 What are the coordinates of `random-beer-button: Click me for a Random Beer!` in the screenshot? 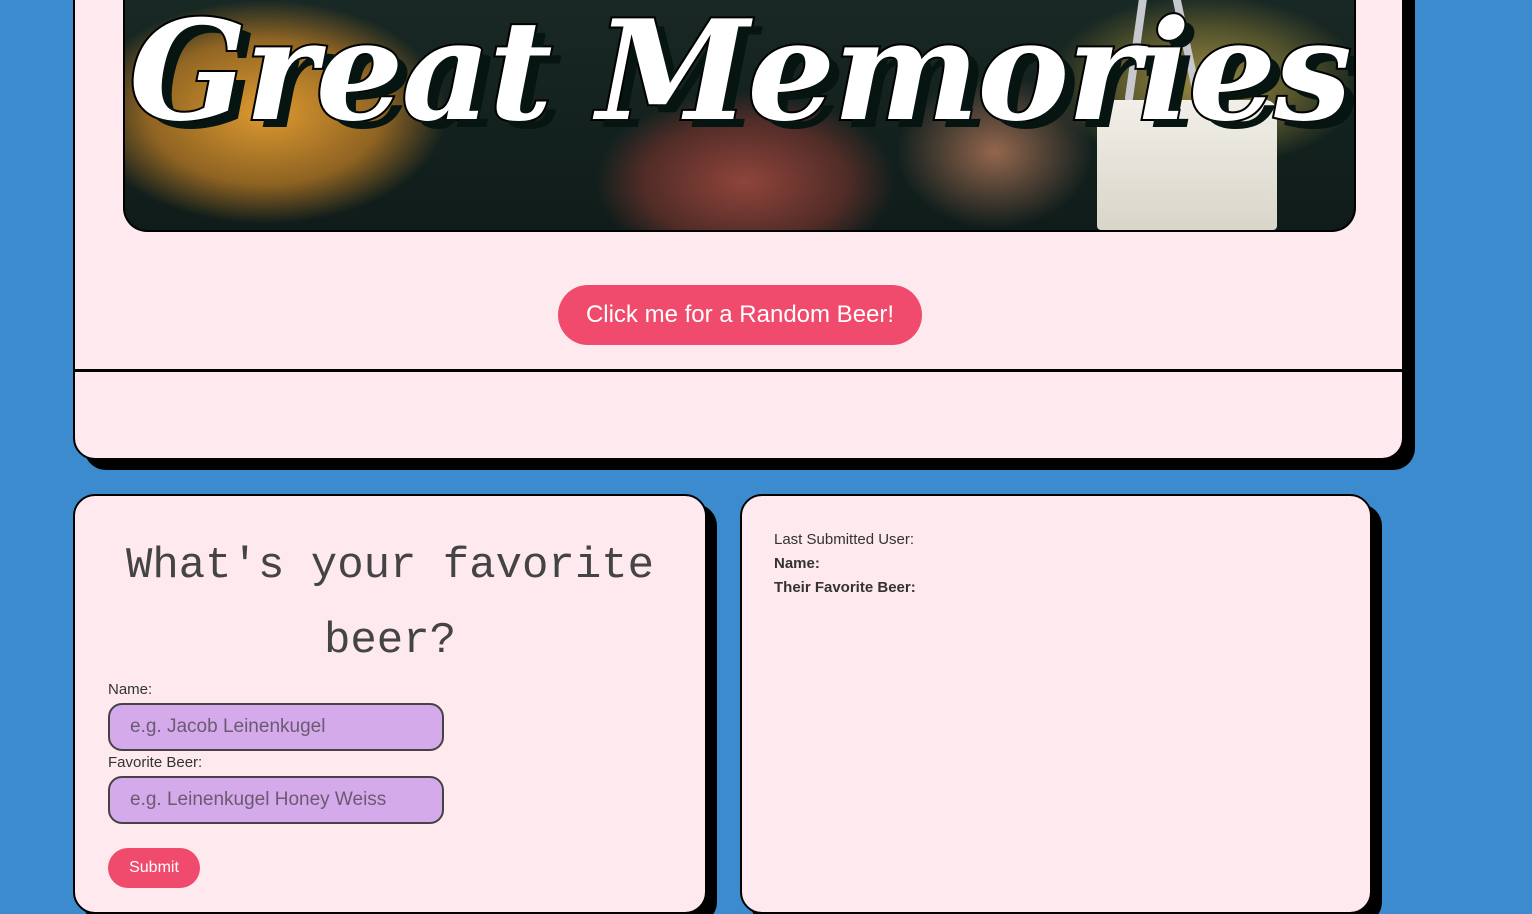 It's located at (740, 315).